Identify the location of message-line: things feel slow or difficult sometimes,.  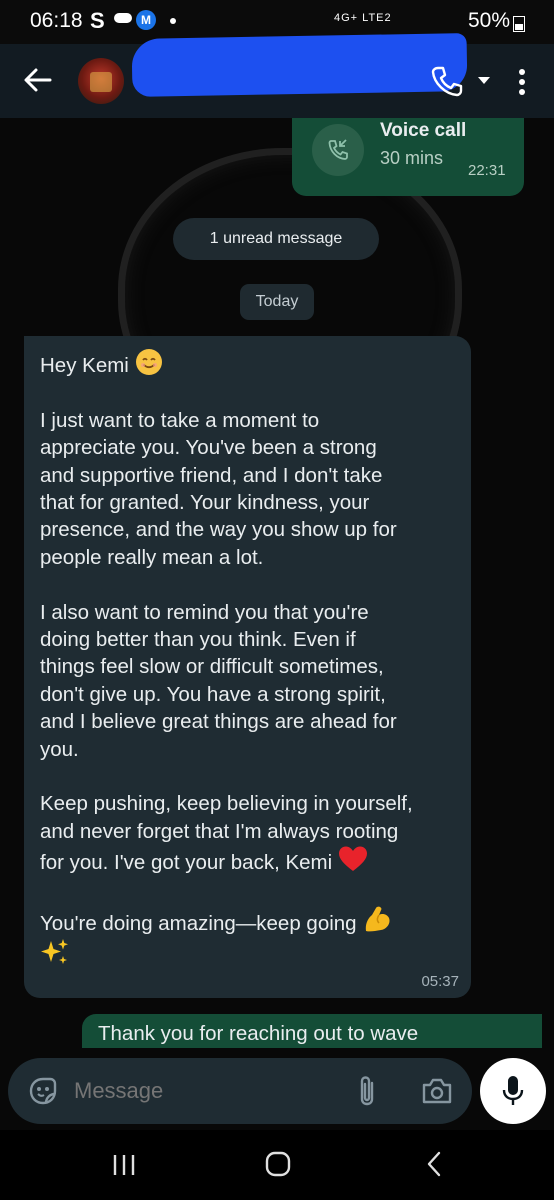
(212, 667).